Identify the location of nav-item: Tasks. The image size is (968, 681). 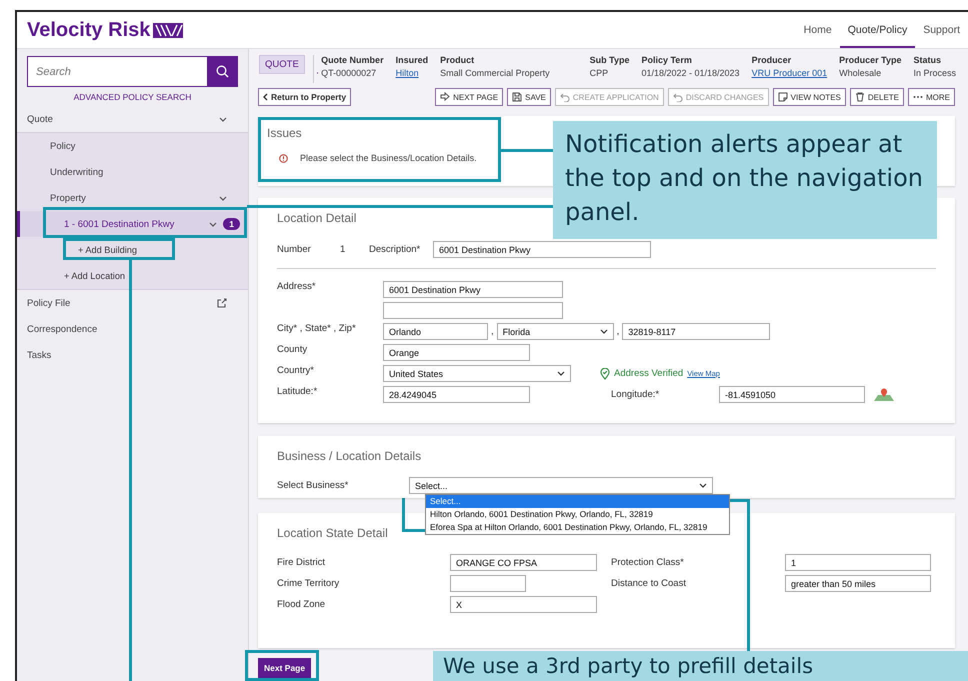
(132, 355).